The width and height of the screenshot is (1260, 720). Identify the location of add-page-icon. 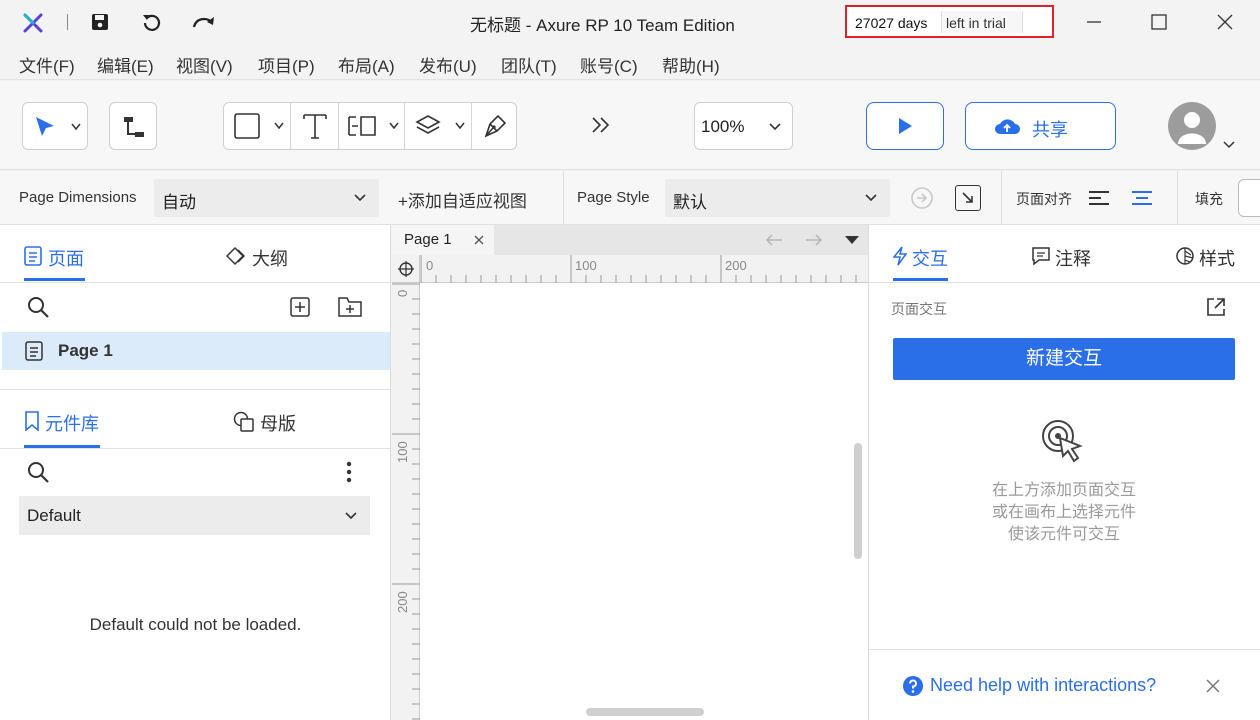
(300, 307).